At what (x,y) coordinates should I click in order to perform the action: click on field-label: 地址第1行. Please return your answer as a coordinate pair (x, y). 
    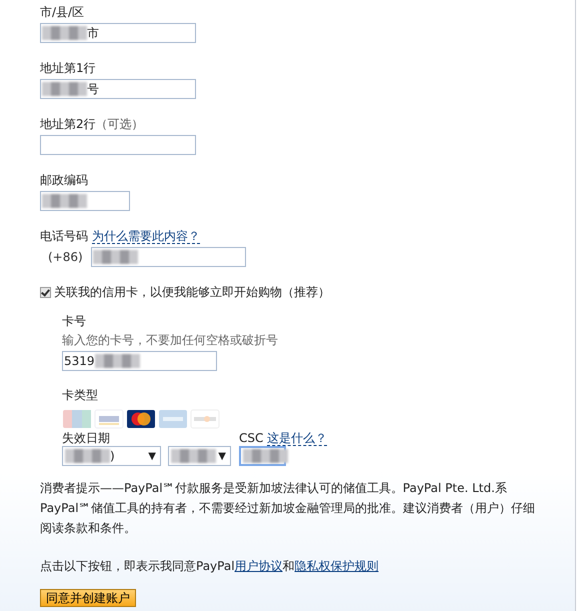
    Looking at the image, I should click on (68, 68).